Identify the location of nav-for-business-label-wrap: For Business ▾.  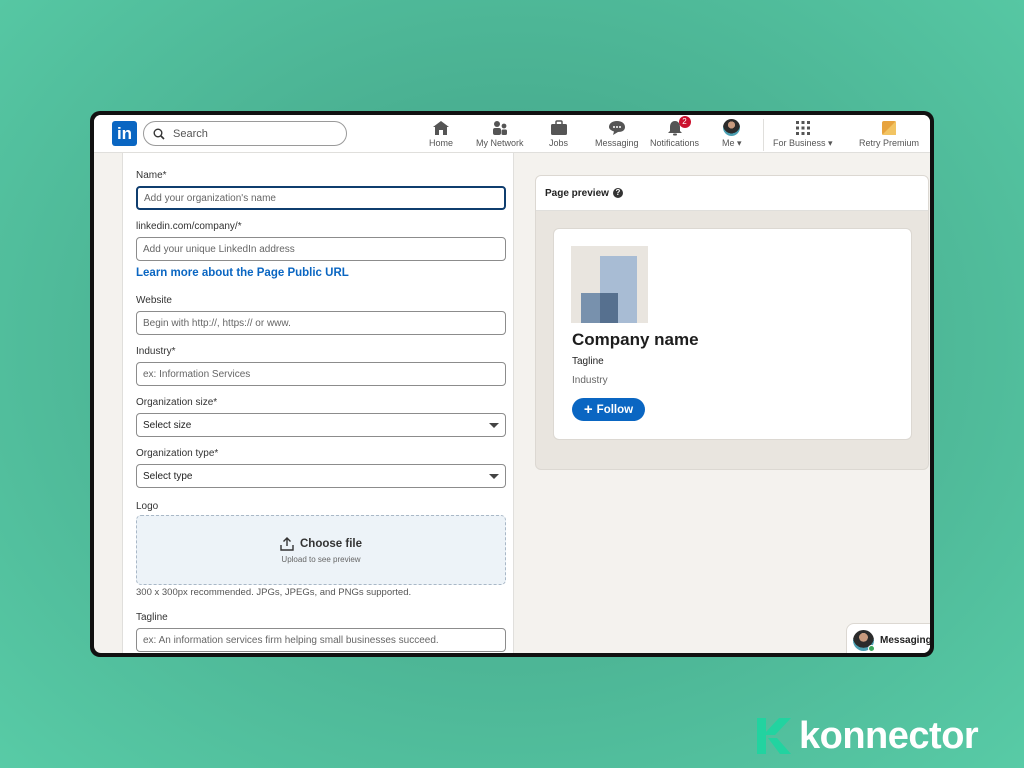
(803, 143).